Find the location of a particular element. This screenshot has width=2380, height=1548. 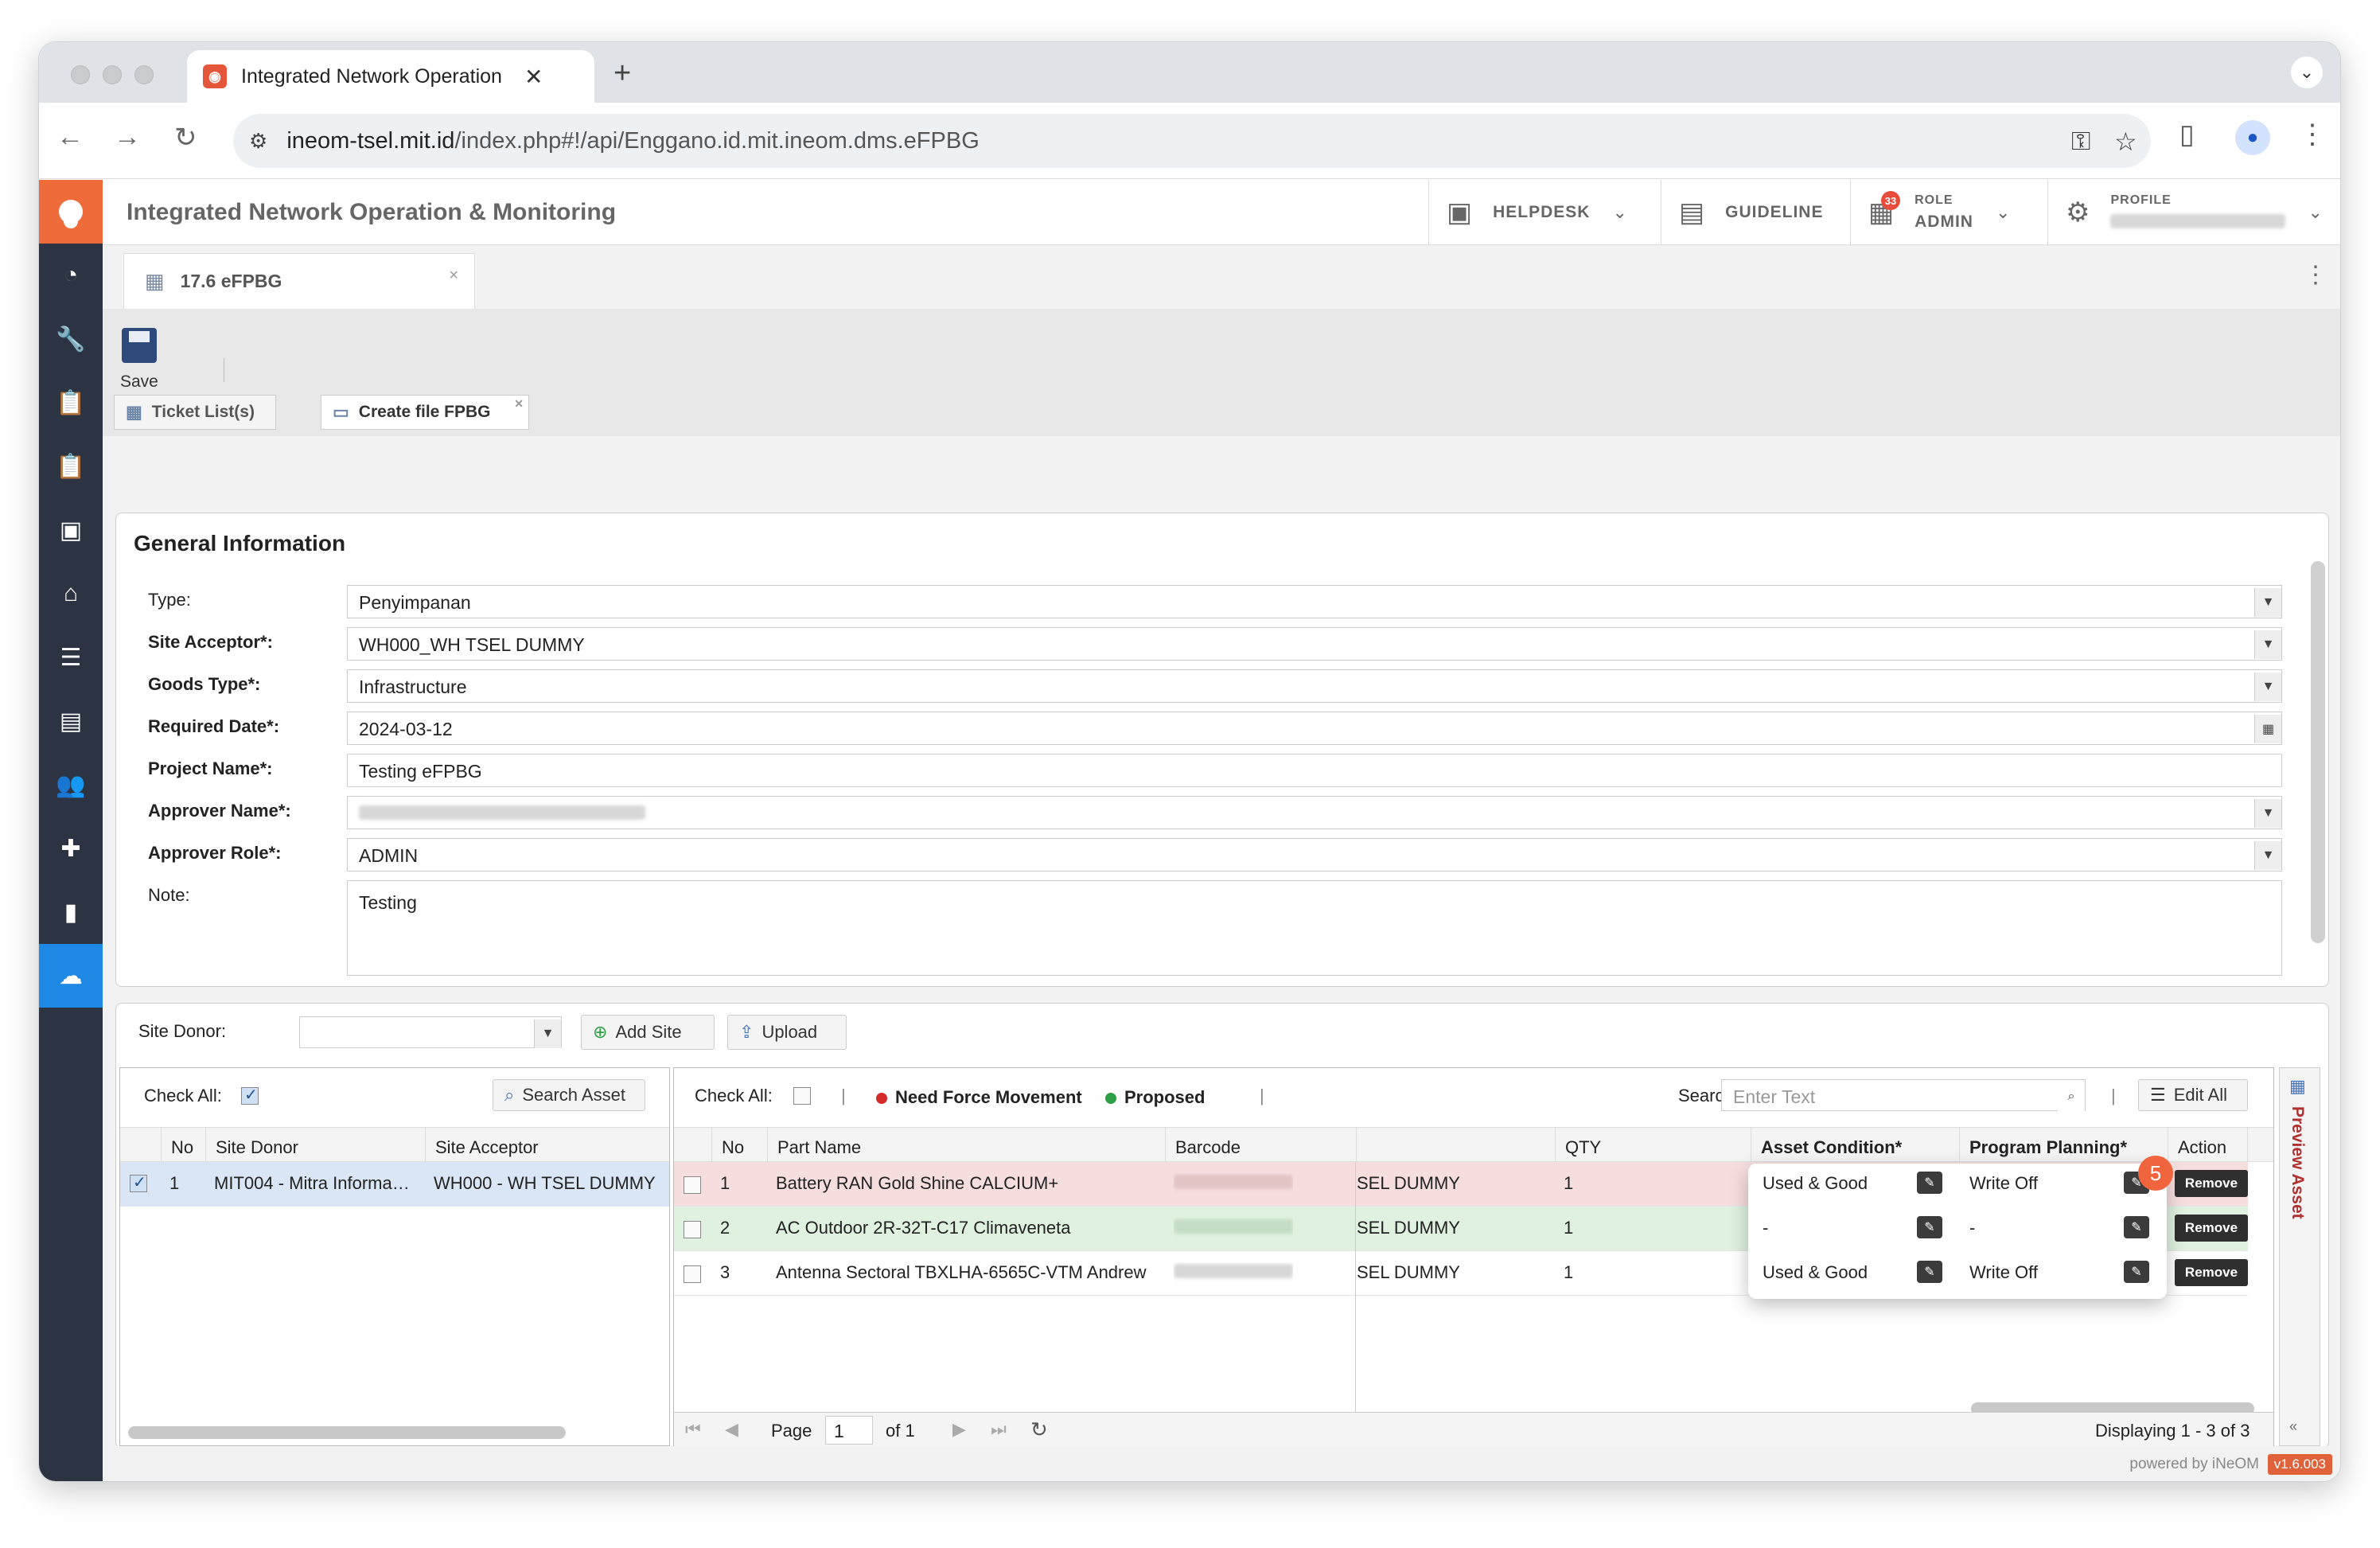

app-logo-icon is located at coordinates (71, 212).